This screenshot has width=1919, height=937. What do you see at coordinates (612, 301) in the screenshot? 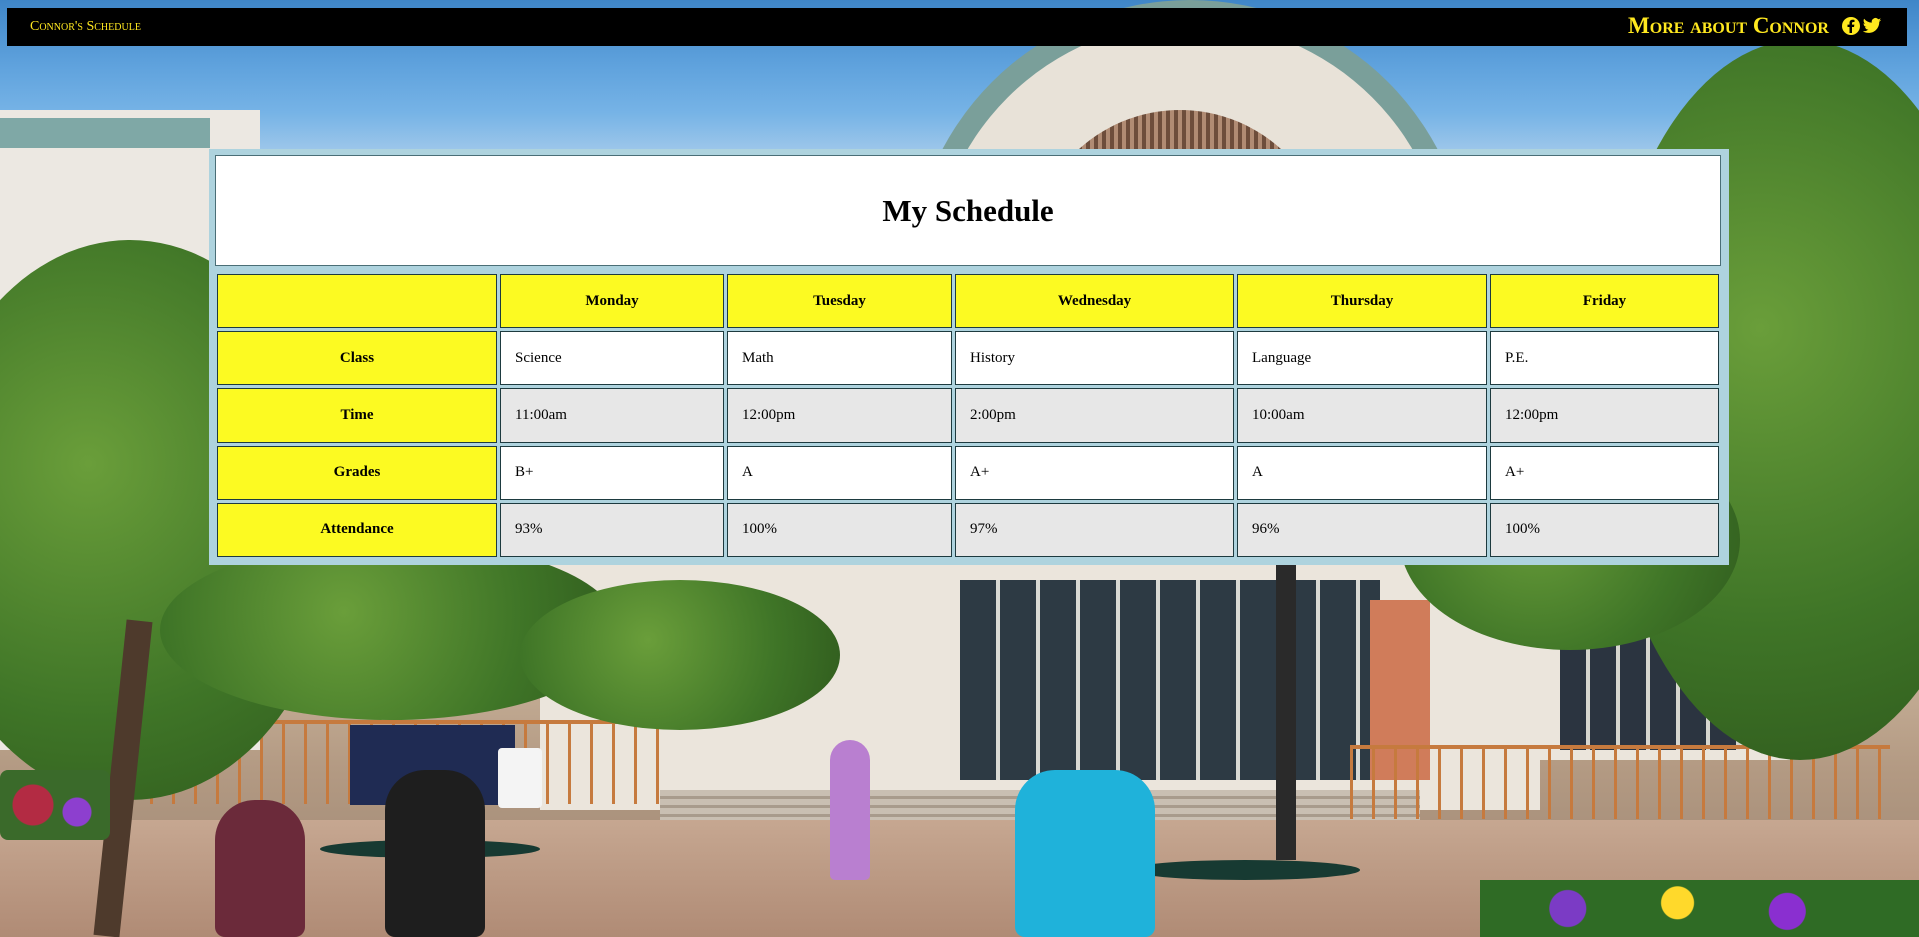
I see `day-header-monday: Monday` at bounding box center [612, 301].